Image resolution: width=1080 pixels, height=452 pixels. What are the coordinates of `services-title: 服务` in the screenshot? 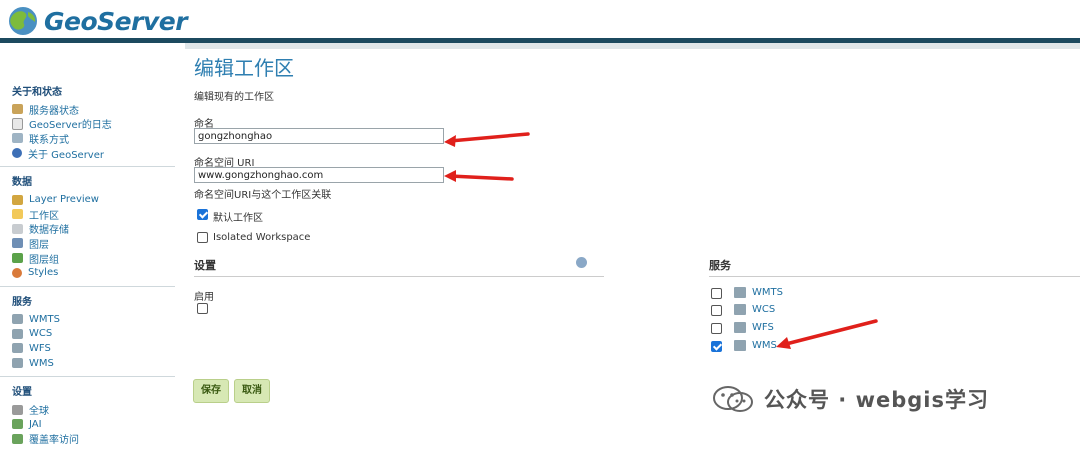 It's located at (720, 265).